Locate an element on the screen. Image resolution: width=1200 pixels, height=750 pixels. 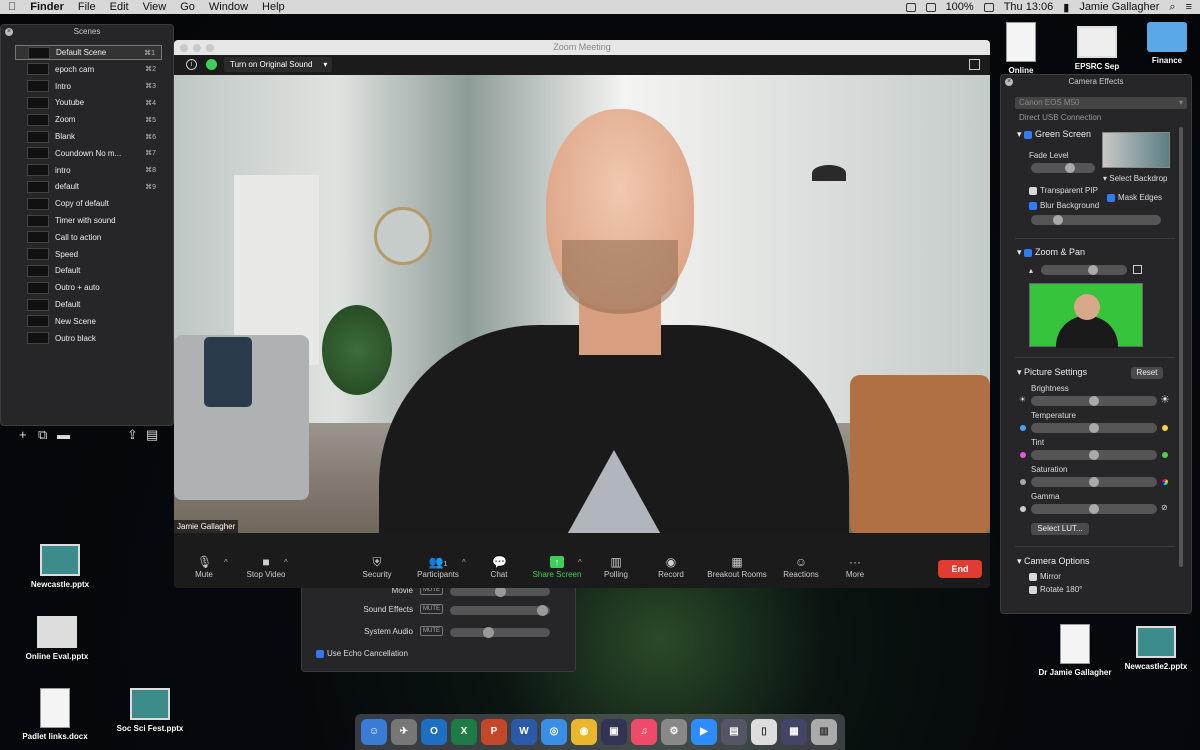
scene-item: Outro black is located at coordinates (88, 338).